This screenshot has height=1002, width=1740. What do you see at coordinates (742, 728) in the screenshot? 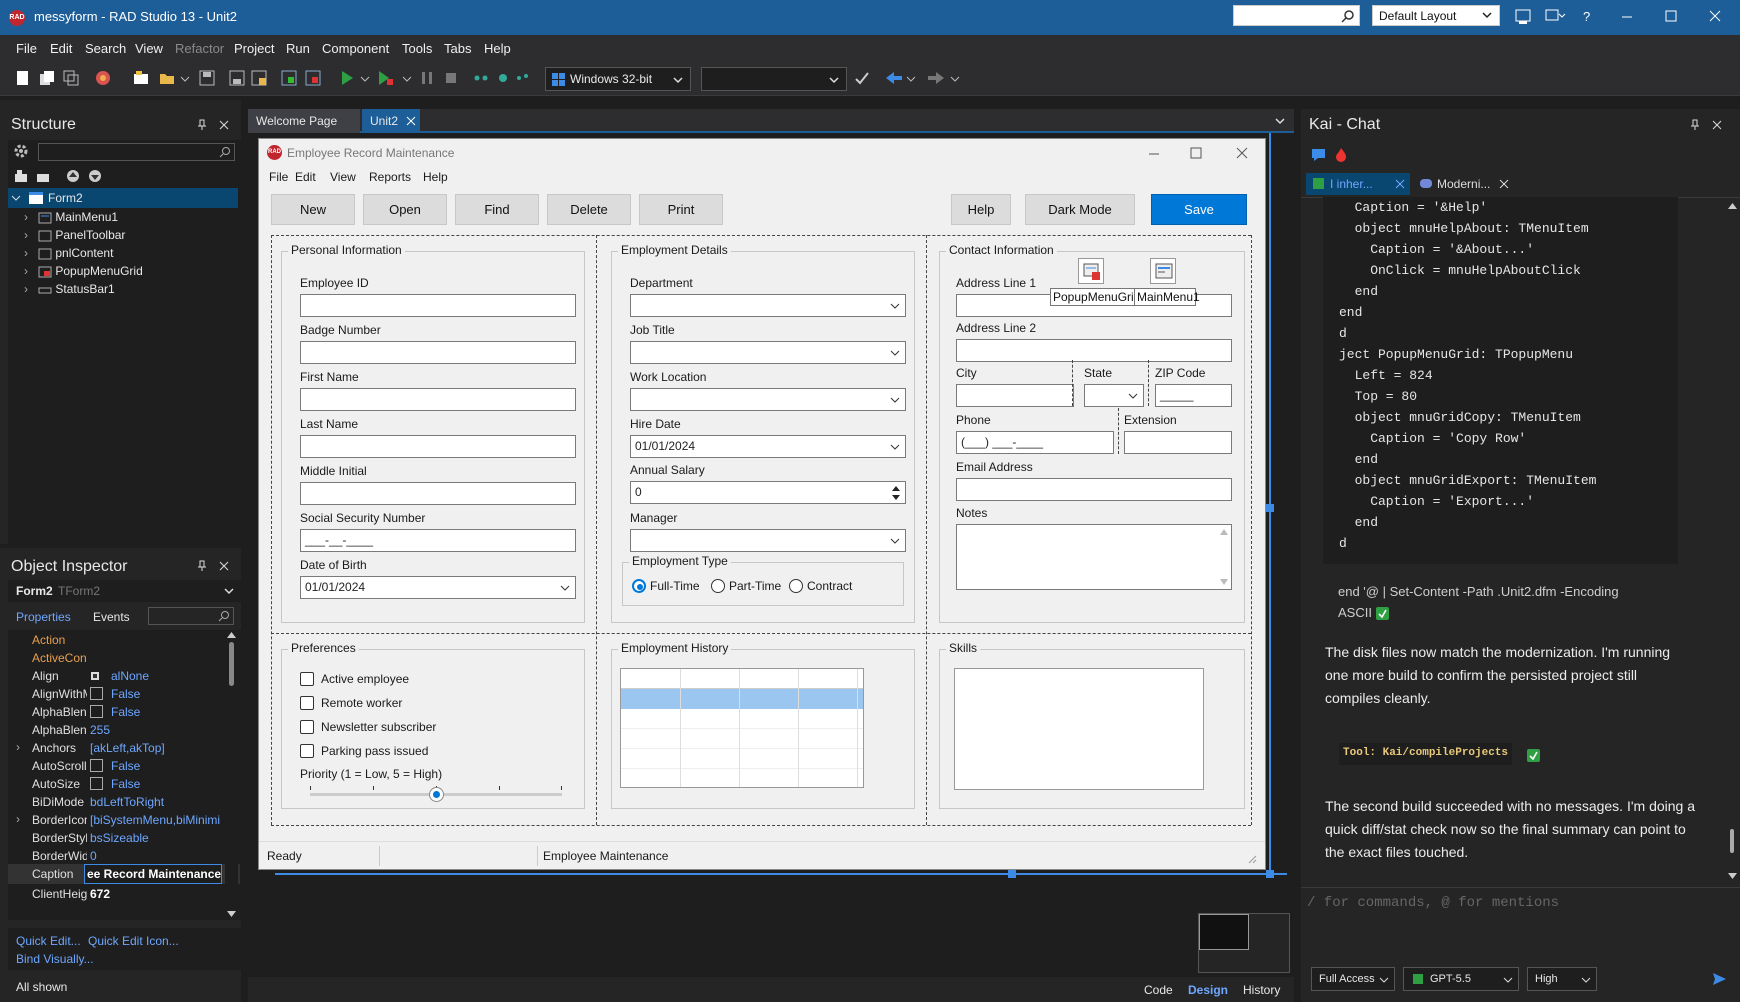
I see `employment-history-grid` at bounding box center [742, 728].